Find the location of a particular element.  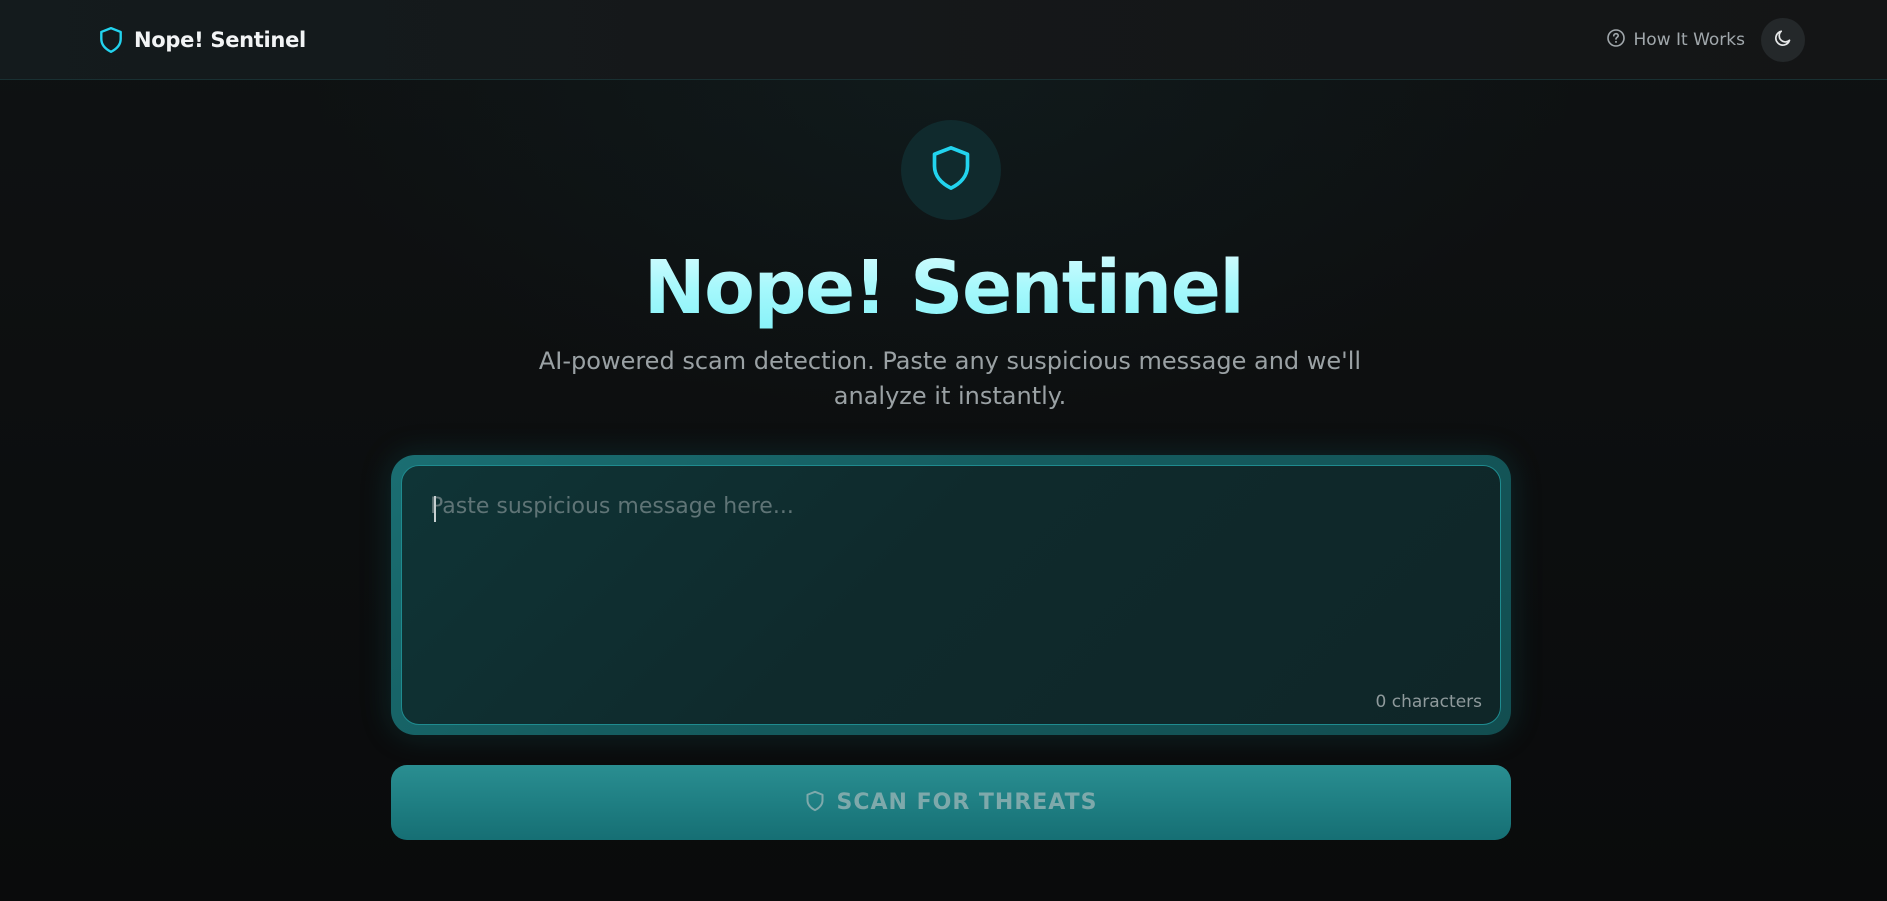

page-title: Nope! Sentinel is located at coordinates (943, 288).